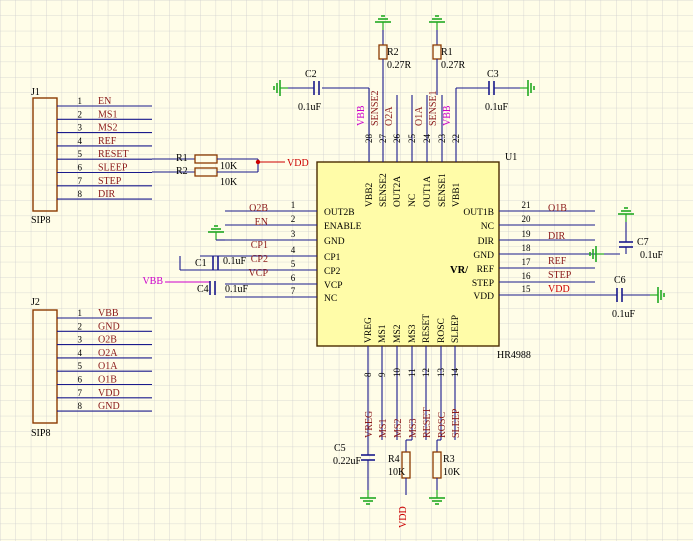  Describe the element at coordinates (108, 313) in the screenshot. I see `net-label-vbb: VBB` at that location.